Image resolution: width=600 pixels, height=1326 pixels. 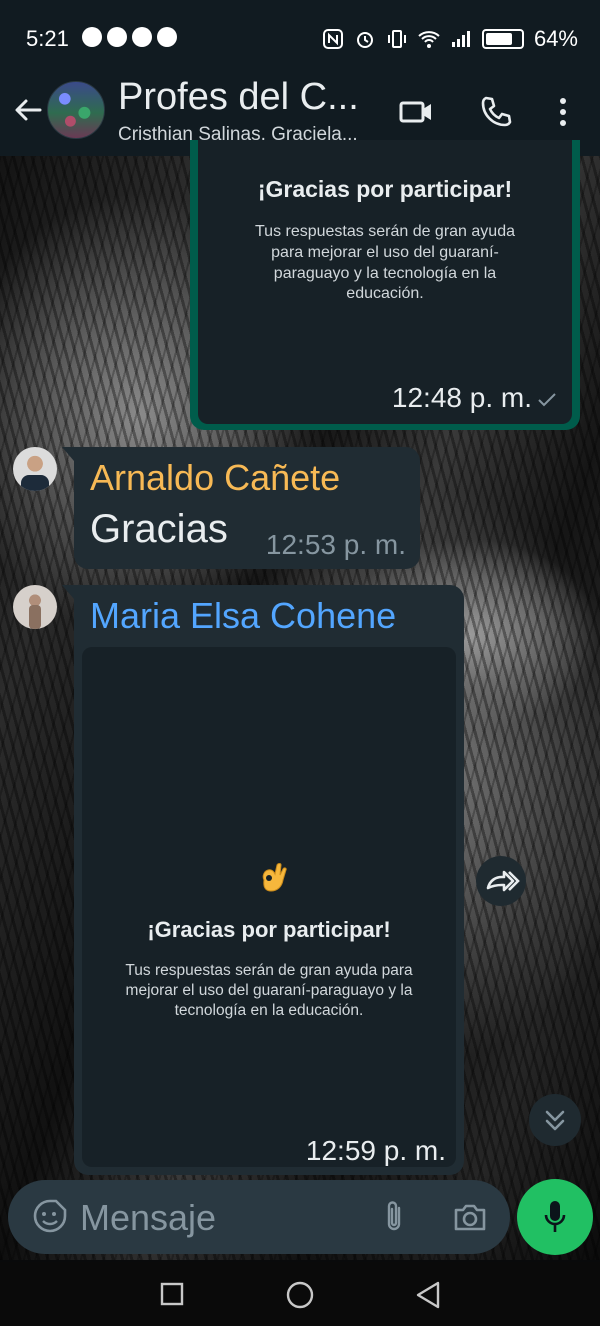 What do you see at coordinates (172, 1294) in the screenshot?
I see `recents-square-icon` at bounding box center [172, 1294].